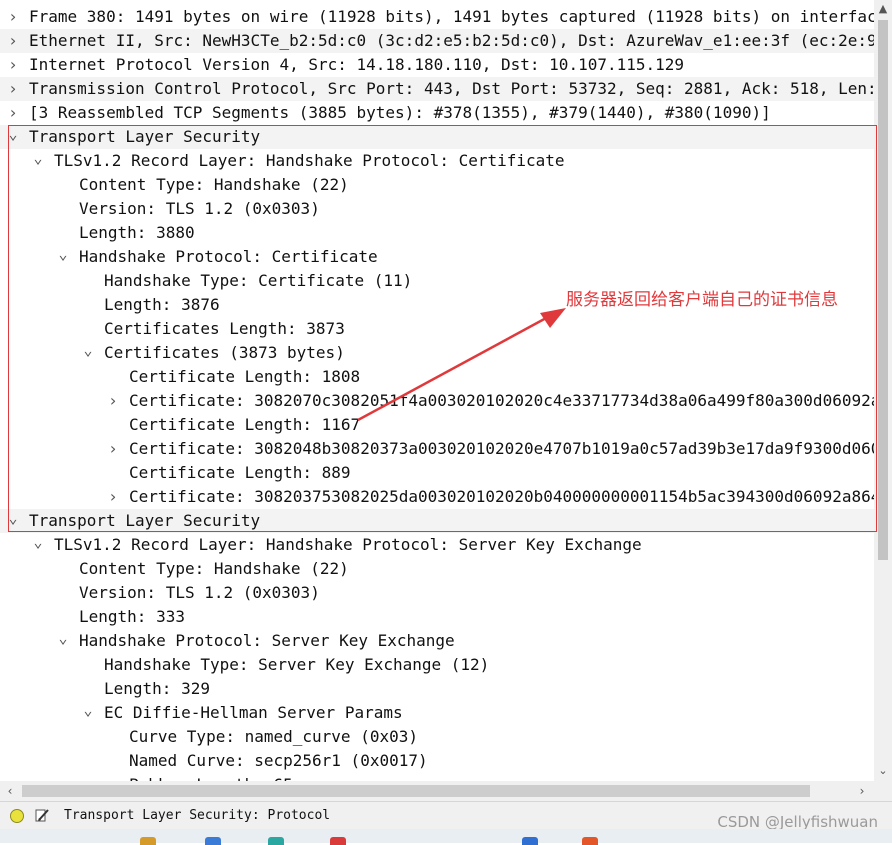 This screenshot has width=892, height=845. What do you see at coordinates (437, 617) in the screenshot?
I see `tree-row: Length: 333` at bounding box center [437, 617].